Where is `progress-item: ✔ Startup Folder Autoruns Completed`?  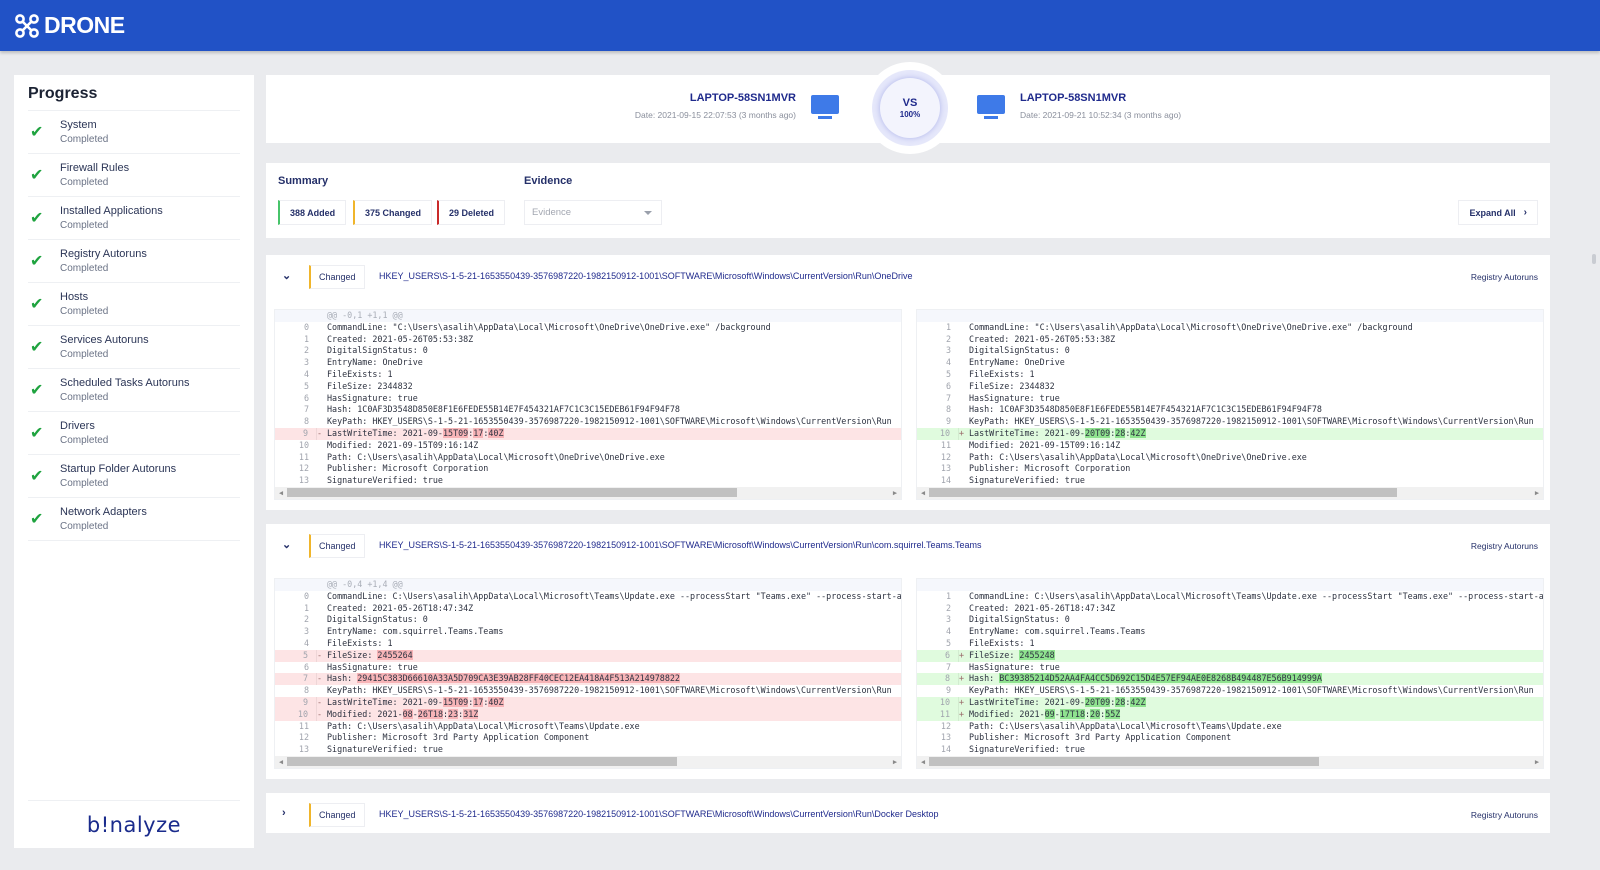 progress-item: ✔ Startup Folder Autoruns Completed is located at coordinates (134, 476).